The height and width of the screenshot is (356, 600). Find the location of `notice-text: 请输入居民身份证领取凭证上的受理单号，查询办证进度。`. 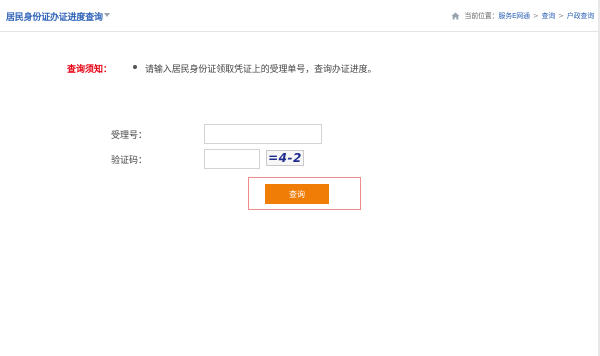

notice-text: 请输入居民身份证领取凭证上的受理单号，查询办证进度。 is located at coordinates (261, 70).